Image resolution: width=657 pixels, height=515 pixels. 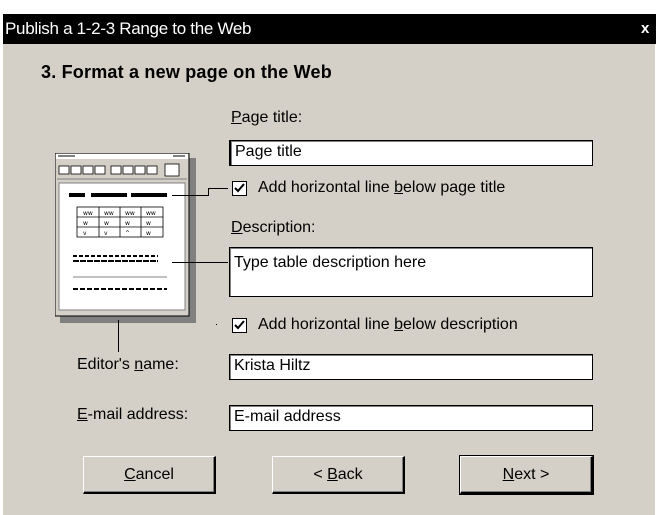 I want to click on email-input: E-mail address, so click(x=411, y=418).